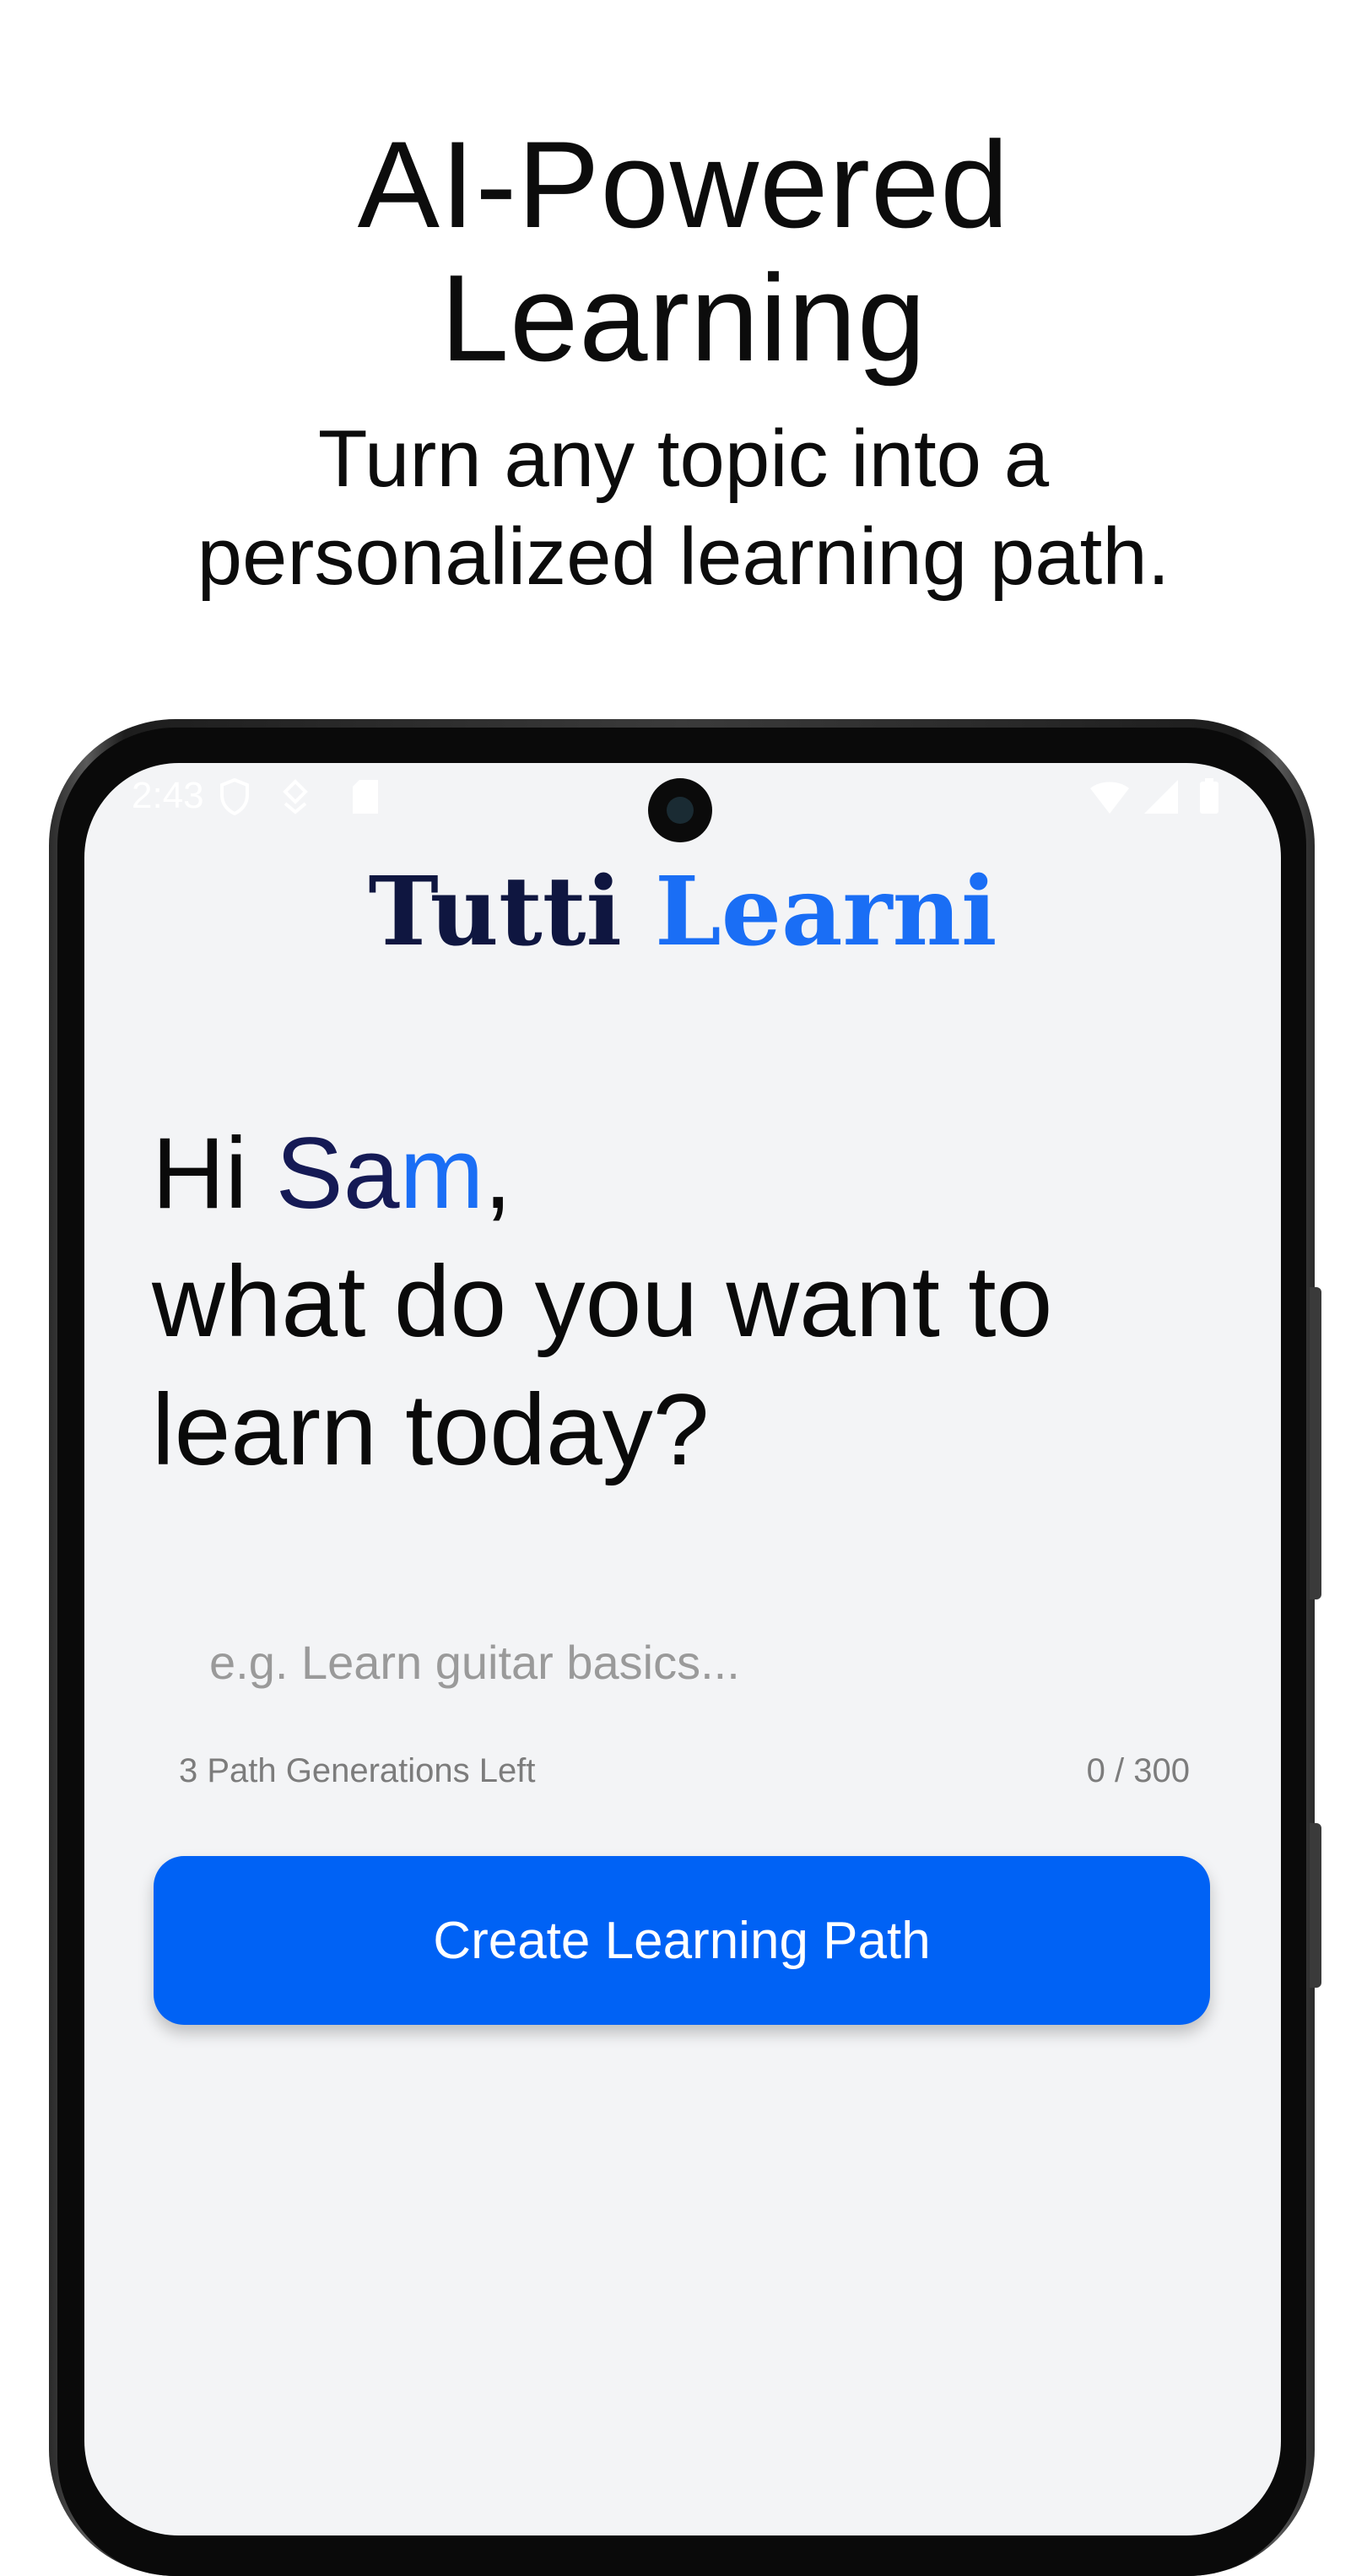 This screenshot has width=1367, height=2576. Describe the element at coordinates (337, 1173) in the screenshot. I see `user-name-part-1: Sa` at that location.